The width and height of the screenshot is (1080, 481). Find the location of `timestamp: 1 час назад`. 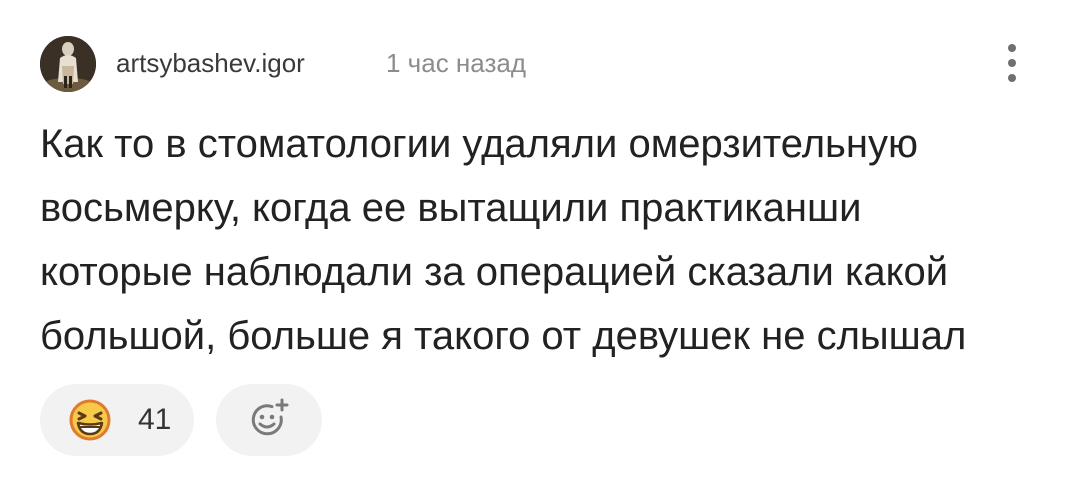

timestamp: 1 час назад is located at coordinates (456, 63).